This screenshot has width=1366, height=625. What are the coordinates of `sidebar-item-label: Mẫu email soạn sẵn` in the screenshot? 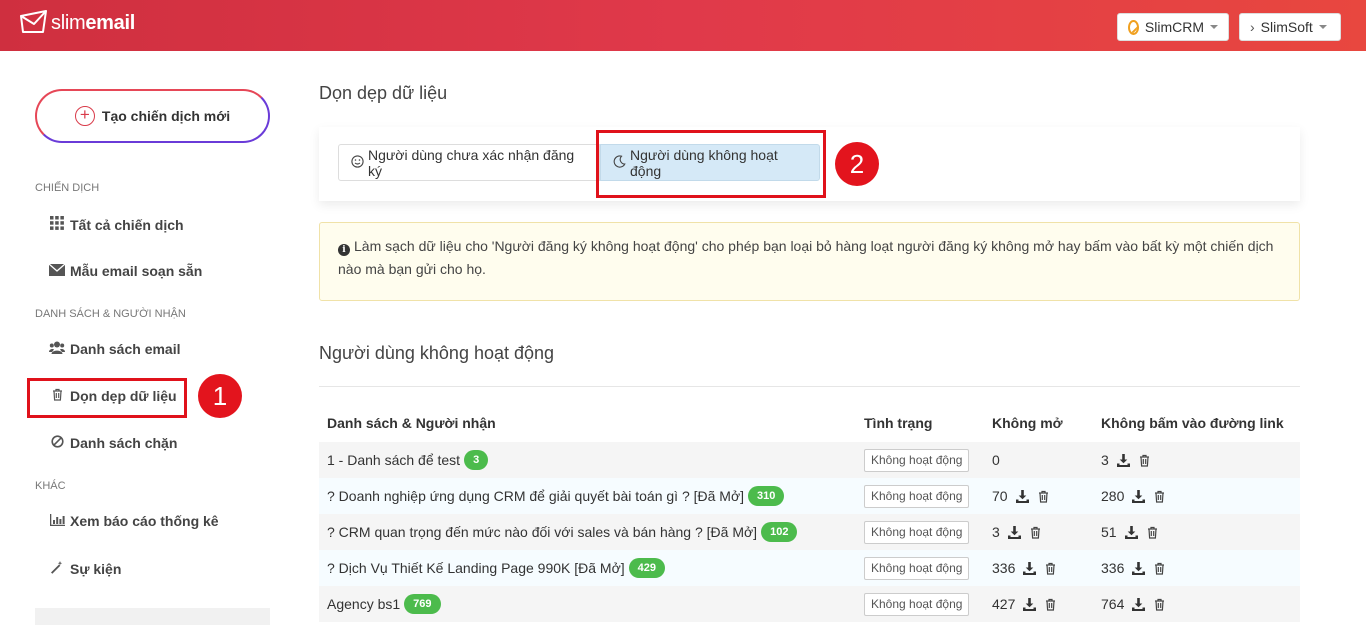 It's located at (136, 271).